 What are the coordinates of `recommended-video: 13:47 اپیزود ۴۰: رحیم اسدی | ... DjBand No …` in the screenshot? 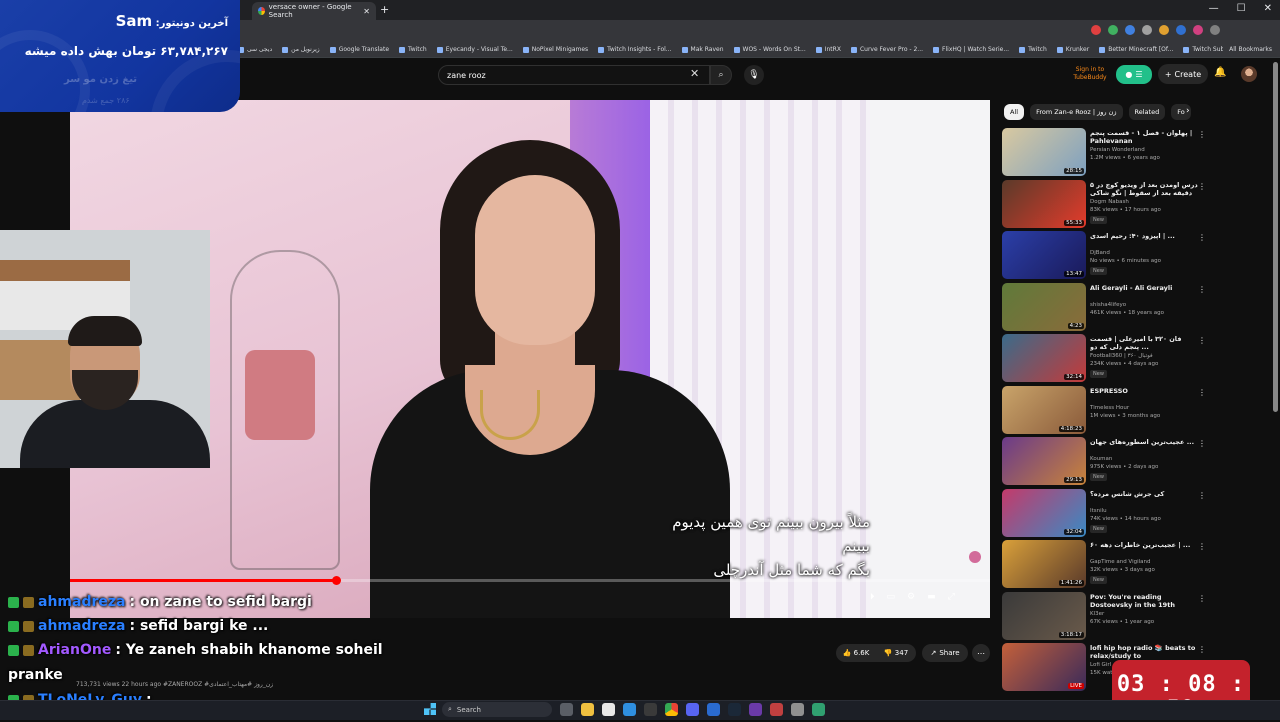 It's located at (1105, 256).